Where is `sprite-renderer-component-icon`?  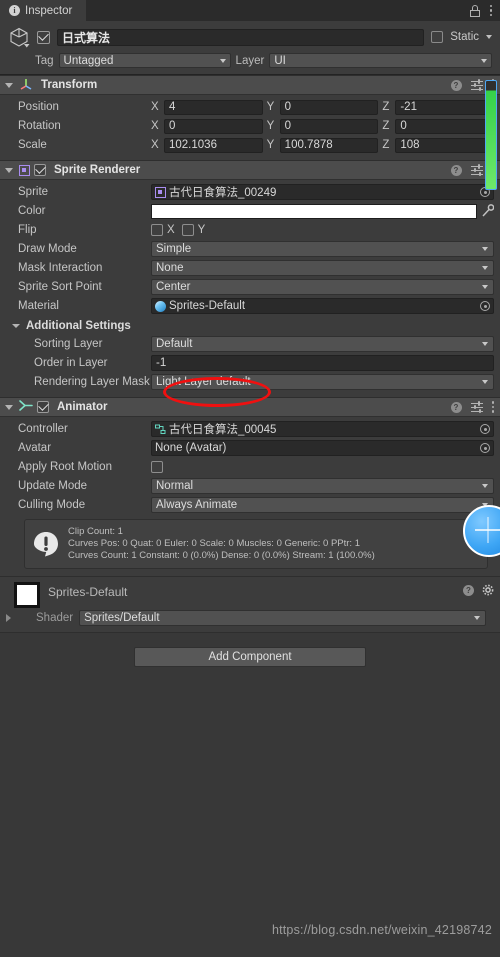 sprite-renderer-component-icon is located at coordinates (24, 170).